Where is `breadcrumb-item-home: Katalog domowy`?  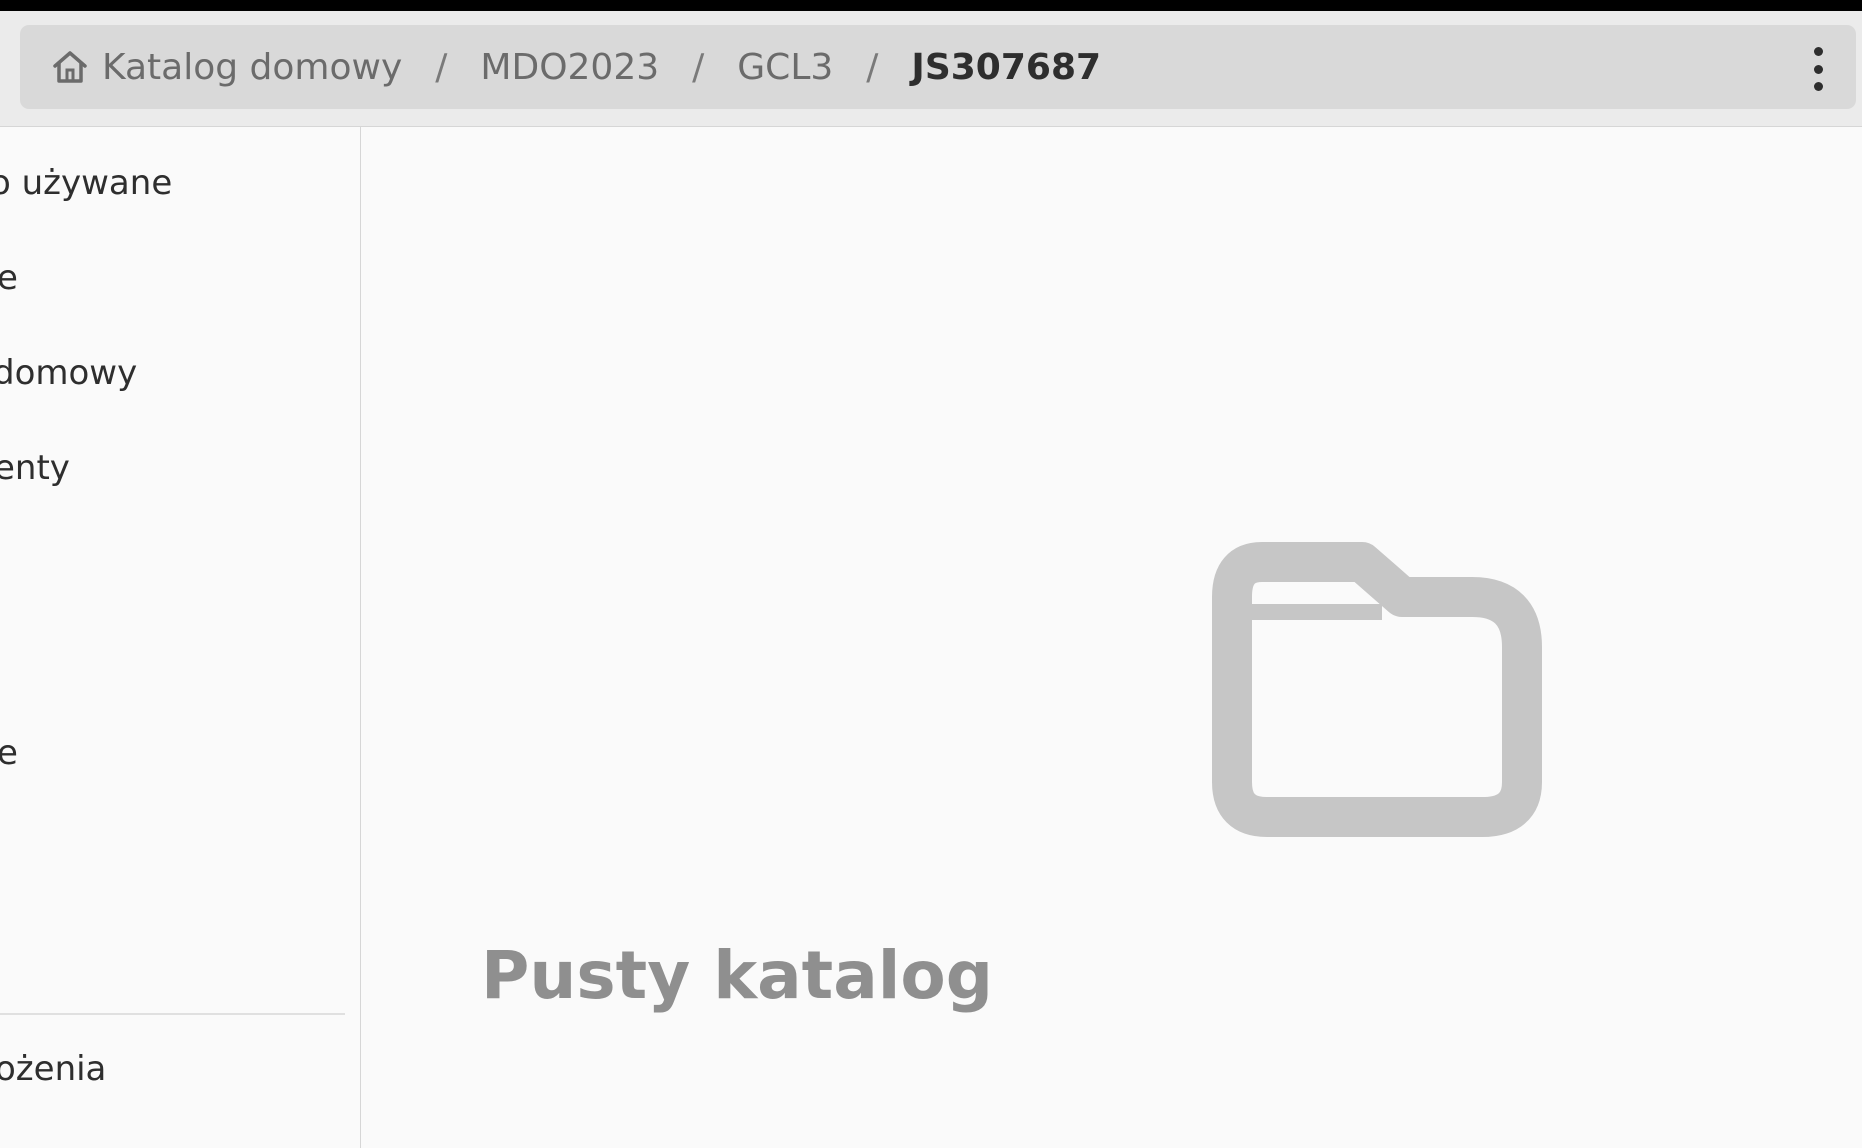 breadcrumb-item-home: Katalog domowy is located at coordinates (226, 67).